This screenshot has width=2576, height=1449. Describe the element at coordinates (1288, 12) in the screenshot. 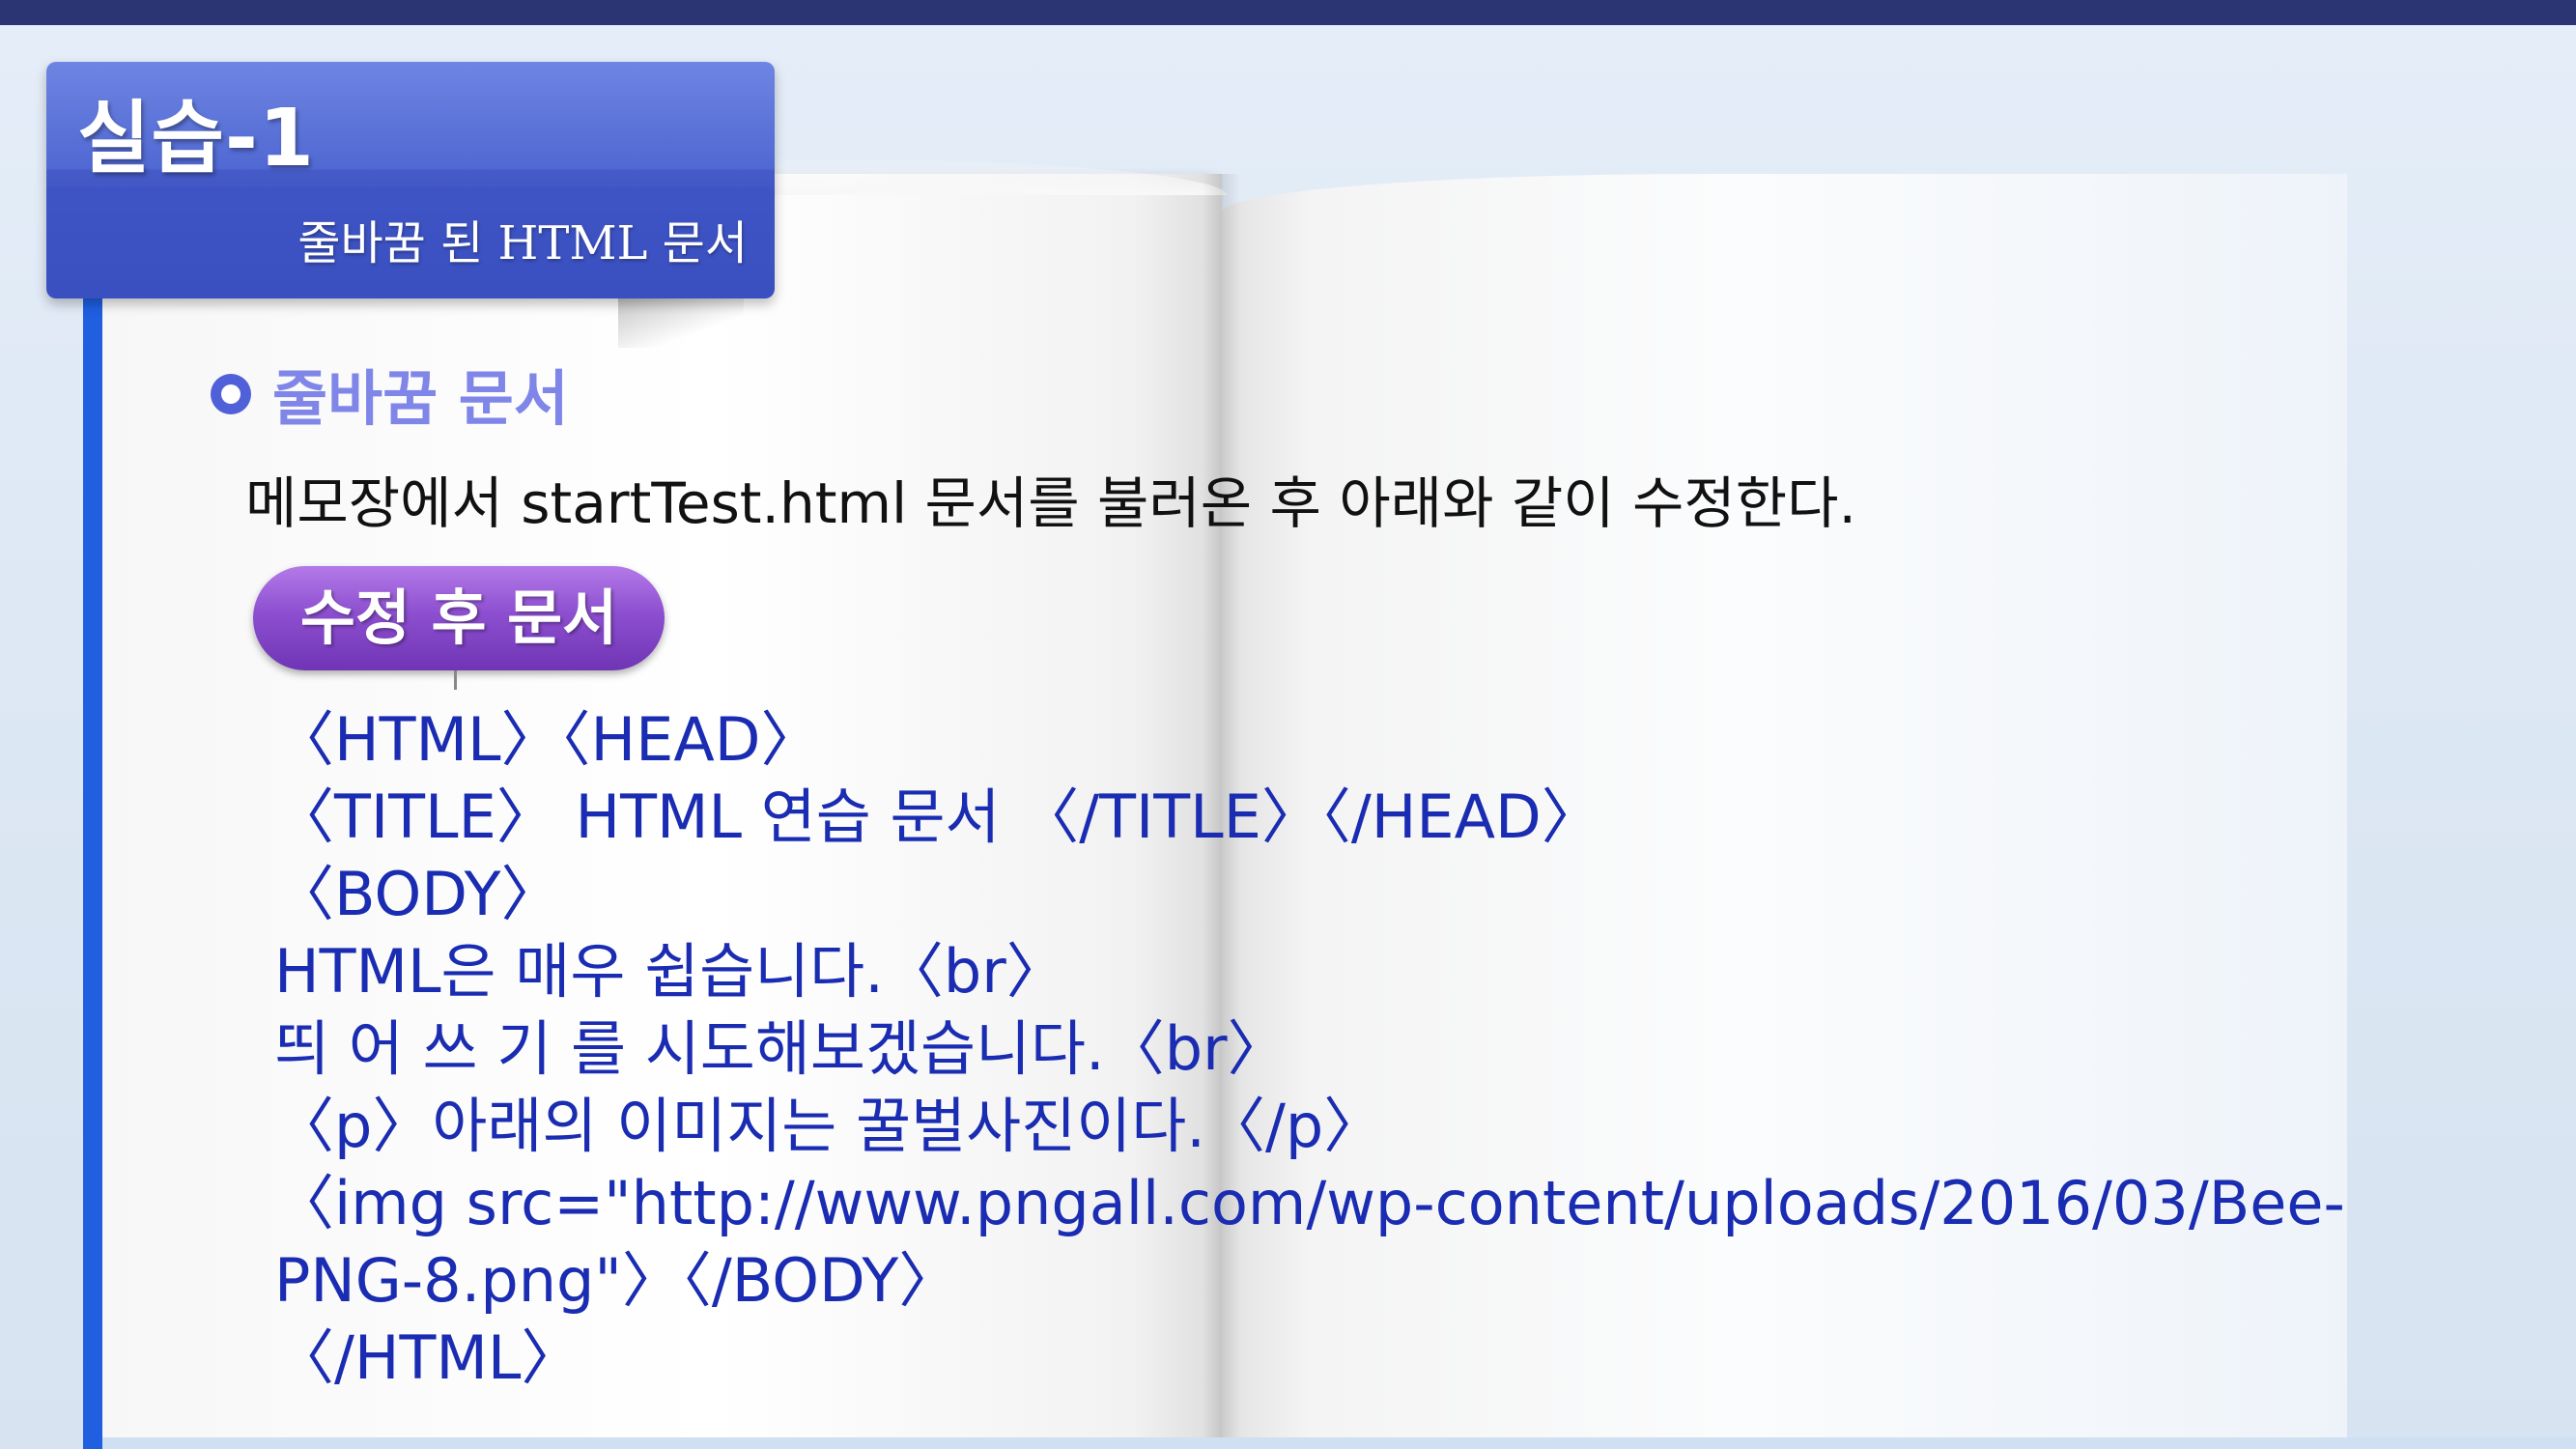

I see `top-bar` at that location.